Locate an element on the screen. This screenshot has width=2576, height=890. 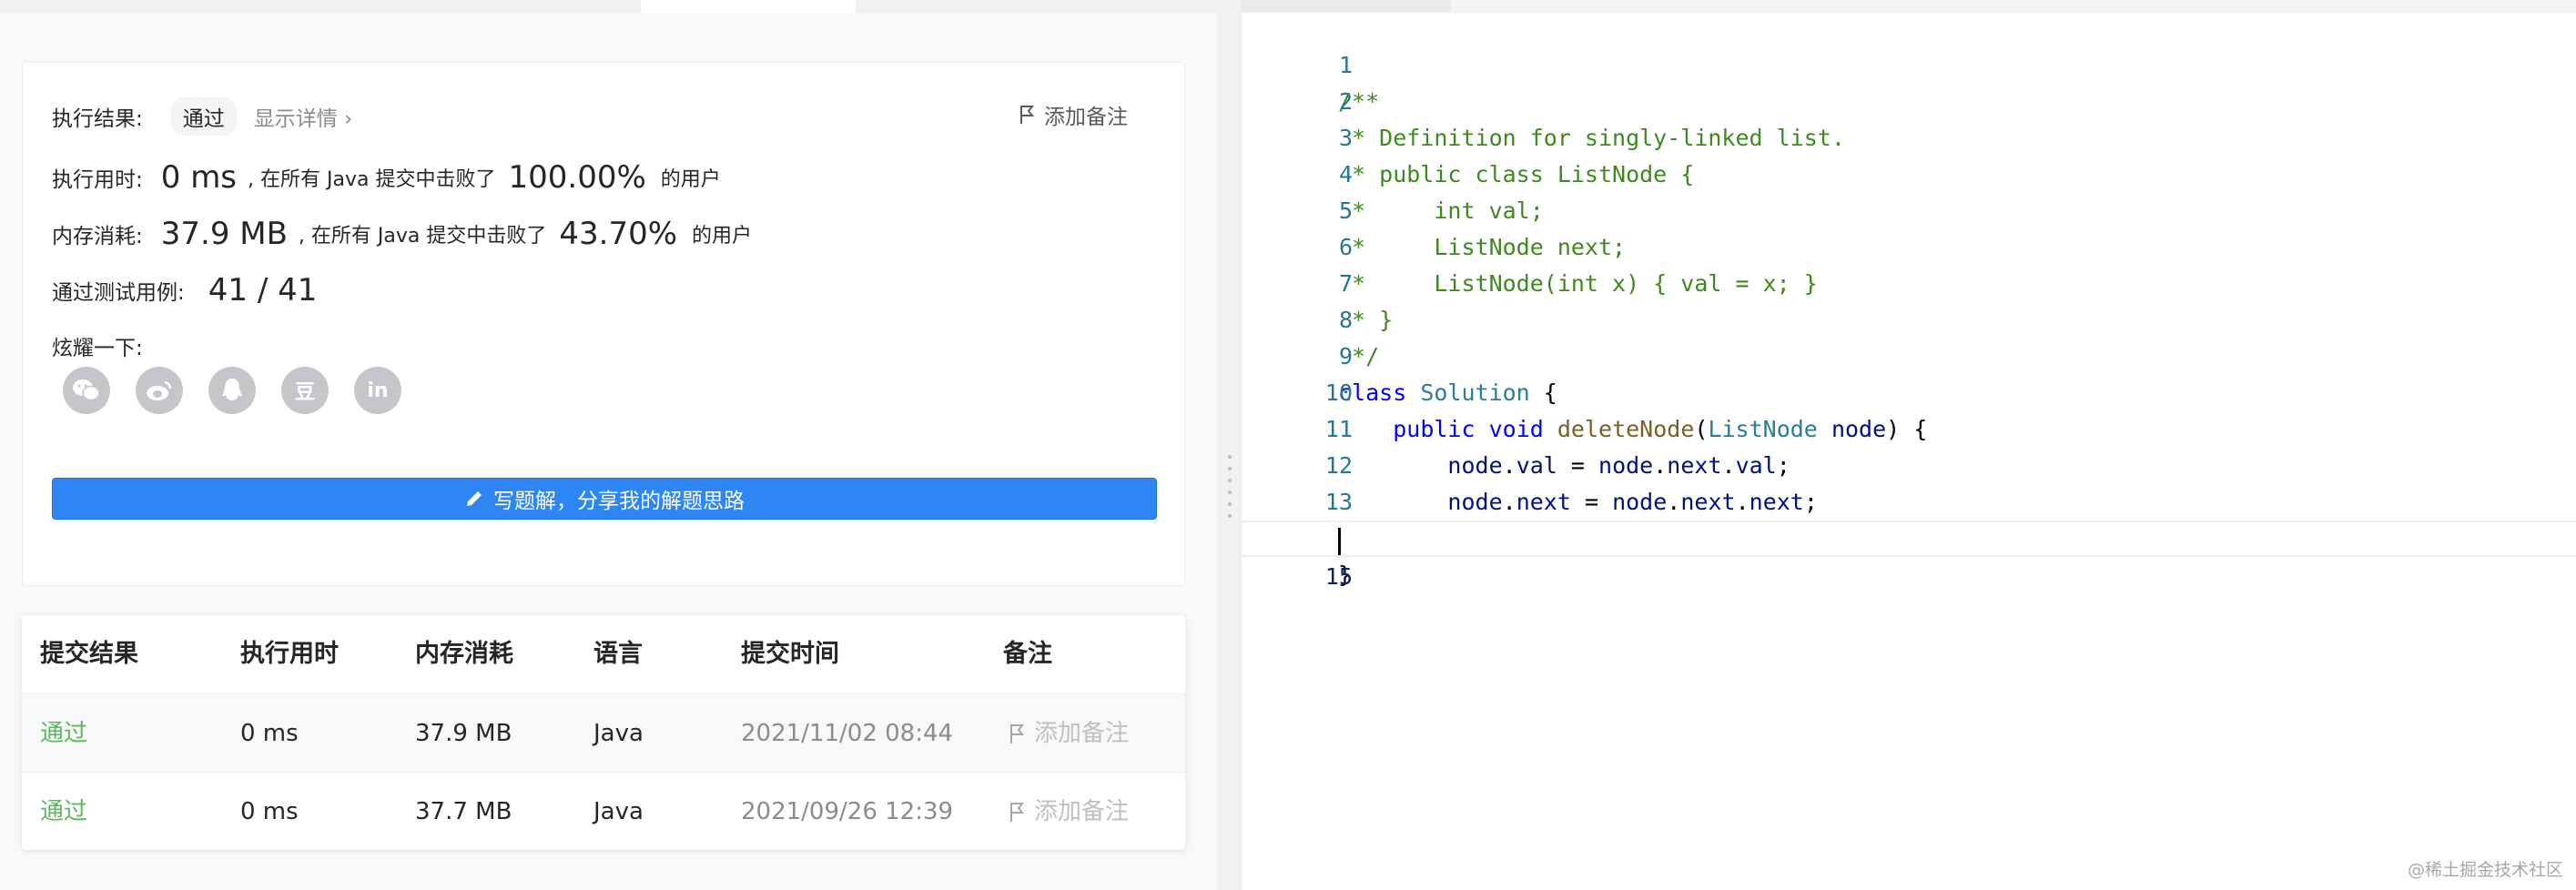
code-line: 5 * ListNode next; is located at coordinates (1909, 208).